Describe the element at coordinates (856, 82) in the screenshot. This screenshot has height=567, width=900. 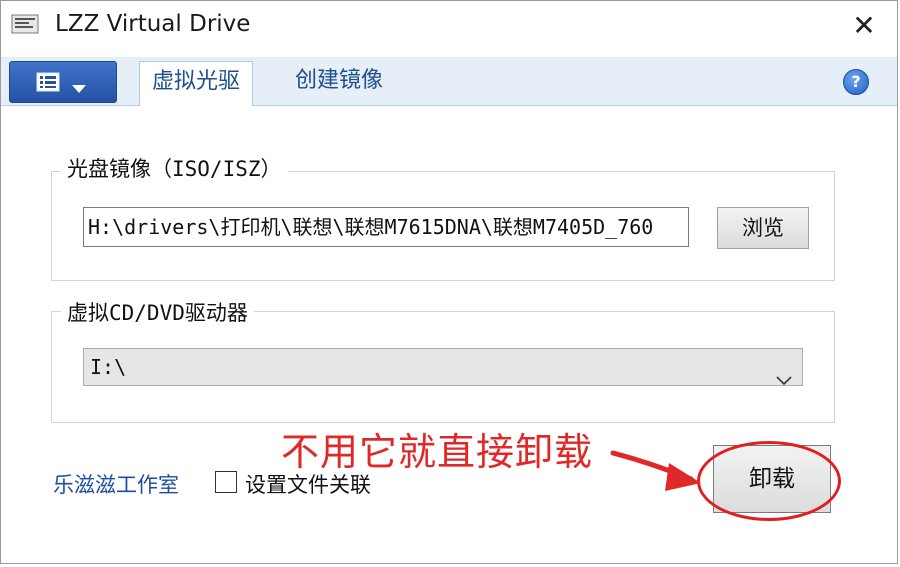
I see `help-icon: ?` at that location.